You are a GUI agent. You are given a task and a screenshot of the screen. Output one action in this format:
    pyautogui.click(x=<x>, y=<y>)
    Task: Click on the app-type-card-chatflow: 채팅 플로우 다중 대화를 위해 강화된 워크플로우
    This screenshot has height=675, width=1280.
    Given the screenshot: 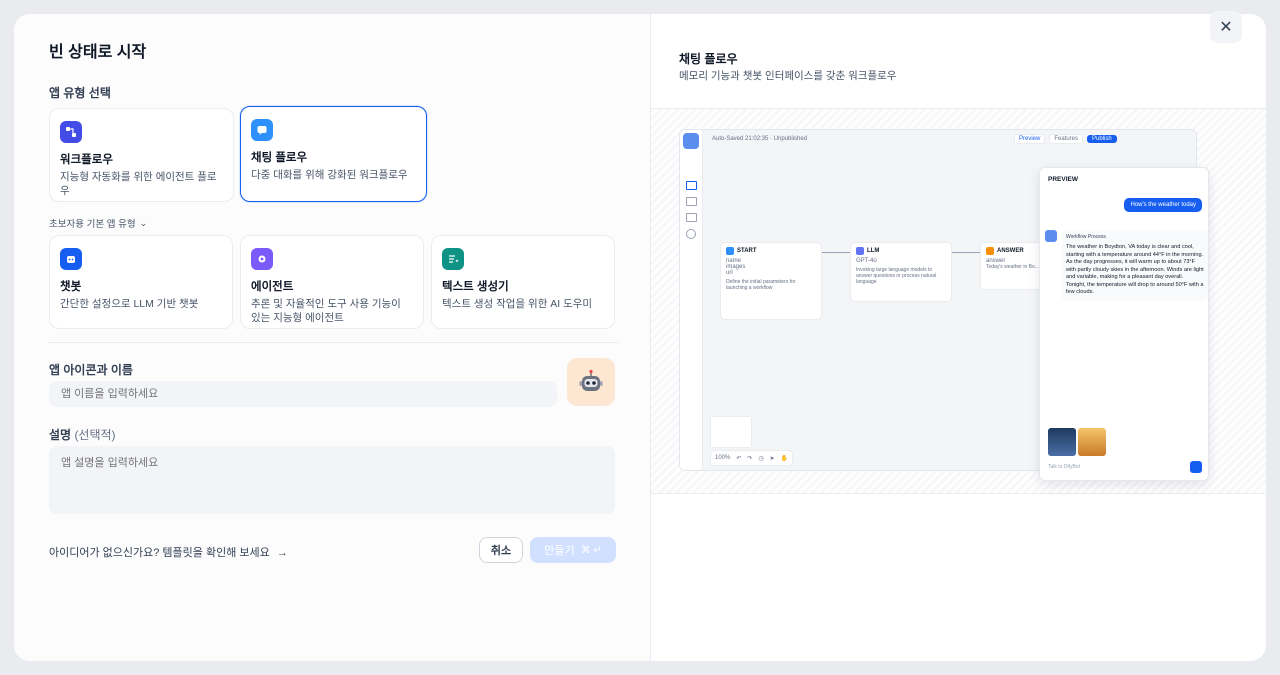 What is the action you would take?
    pyautogui.click(x=333, y=154)
    